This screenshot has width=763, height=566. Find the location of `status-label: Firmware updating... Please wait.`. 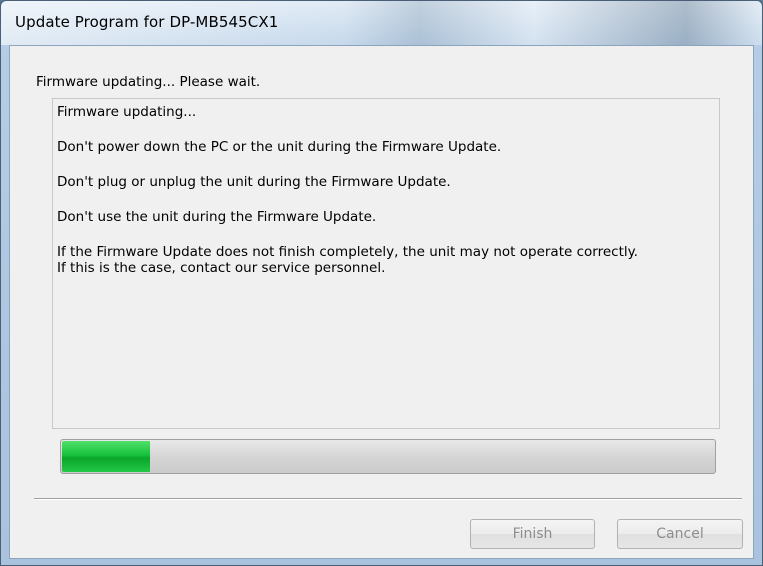

status-label: Firmware updating... Please wait. is located at coordinates (148, 82).